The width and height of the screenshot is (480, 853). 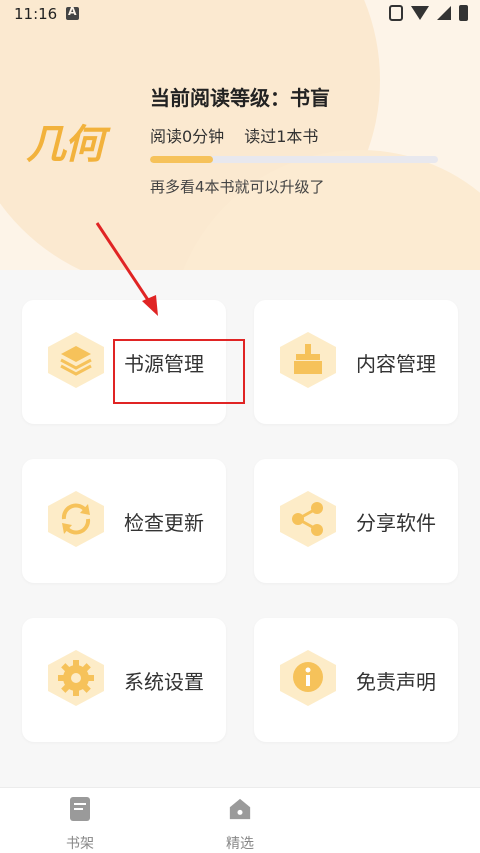 What do you see at coordinates (420, 13) in the screenshot?
I see `wifi-icon` at bounding box center [420, 13].